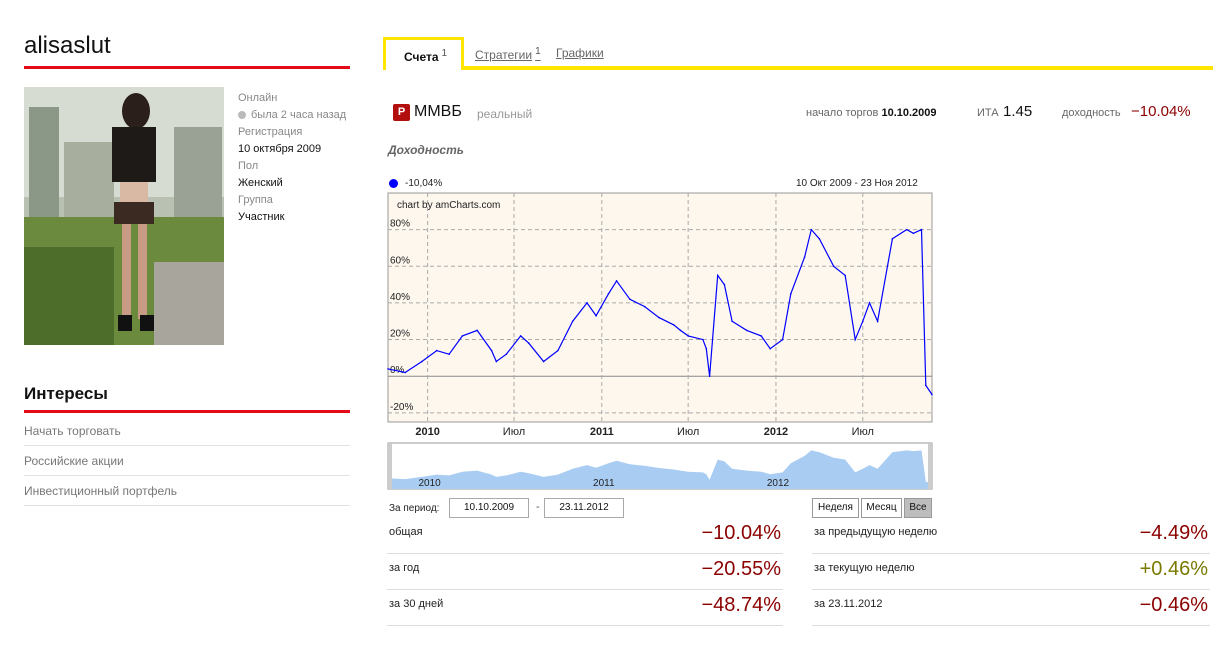  What do you see at coordinates (504, 55) in the screenshot?
I see `tab-strategies-label: Стратегии` at bounding box center [504, 55].